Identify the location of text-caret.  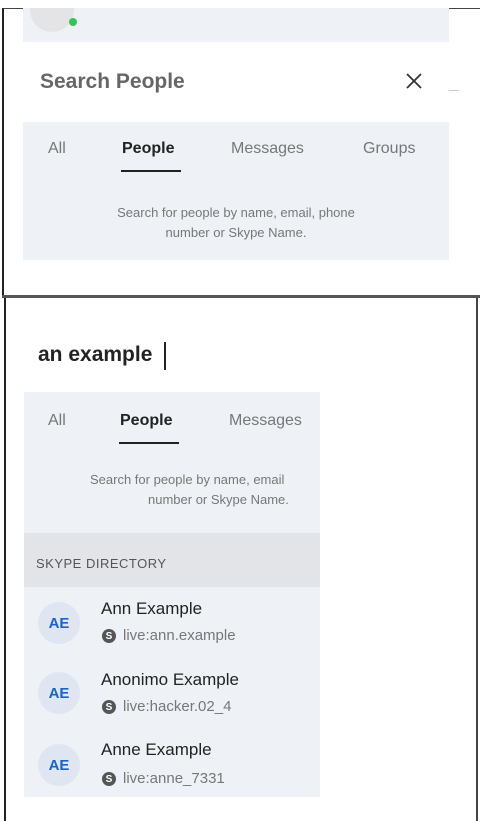
(165, 356).